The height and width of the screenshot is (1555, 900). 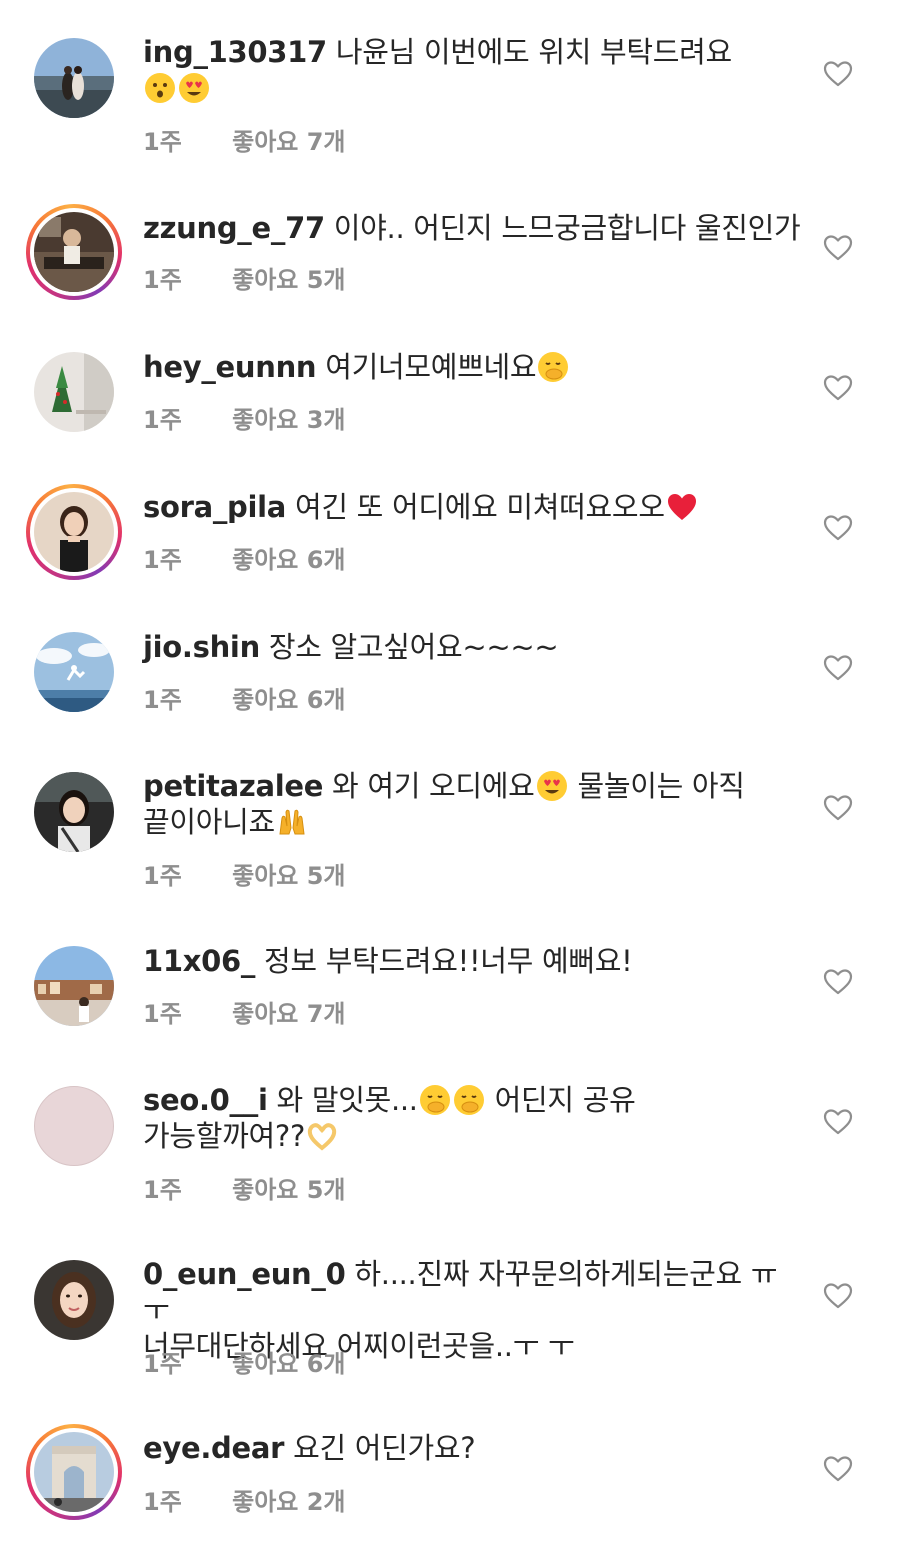 I want to click on comment-body-cont: 어딘지 공유, so click(x=565, y=1100).